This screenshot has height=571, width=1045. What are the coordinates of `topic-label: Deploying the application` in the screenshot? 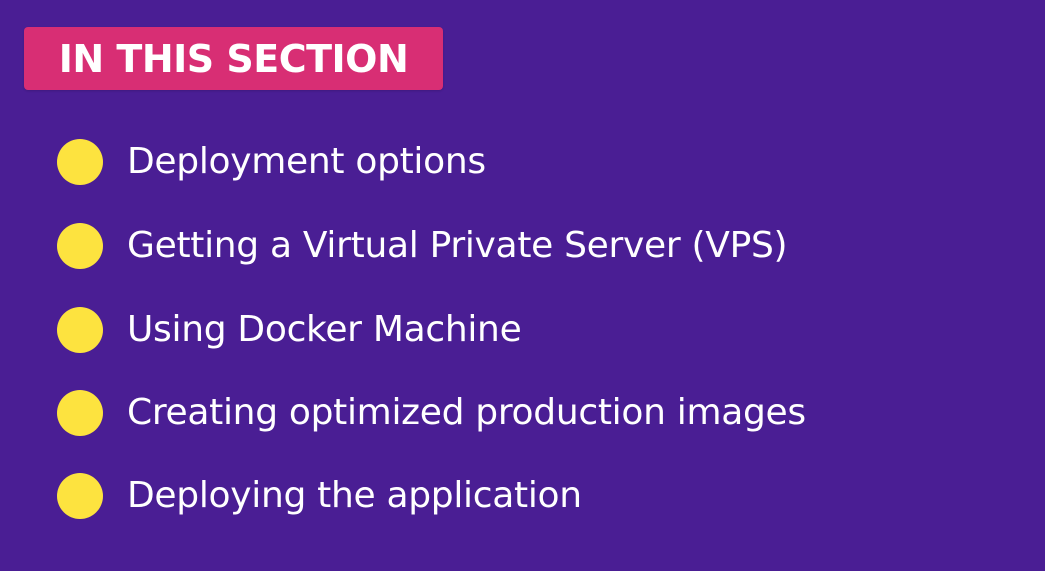 It's located at (354, 495).